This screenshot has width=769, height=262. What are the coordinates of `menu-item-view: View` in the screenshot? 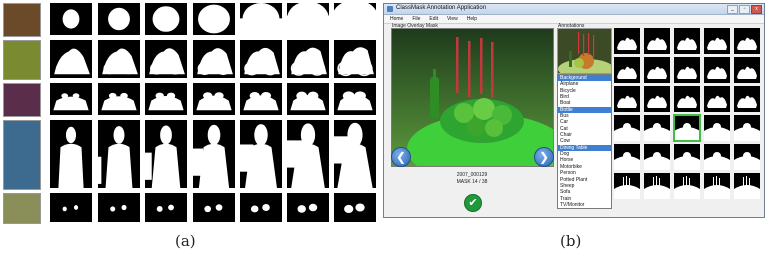 It's located at (452, 19).